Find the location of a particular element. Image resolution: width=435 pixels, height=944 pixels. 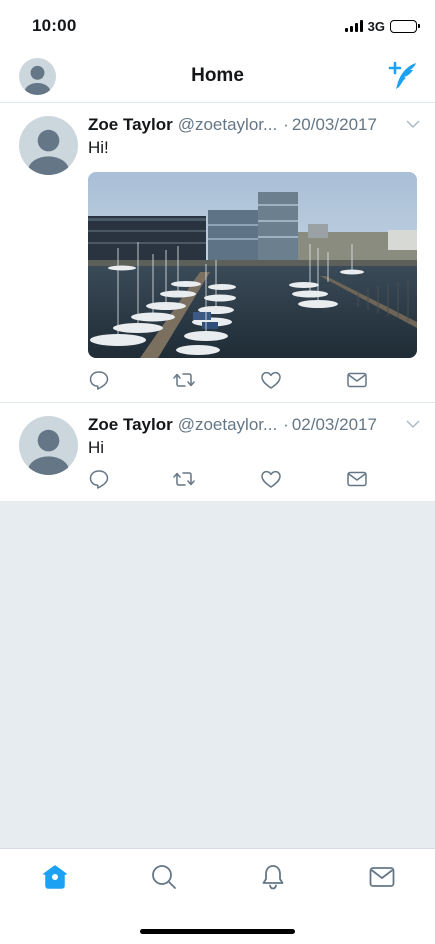

messages-icon is located at coordinates (382, 877).